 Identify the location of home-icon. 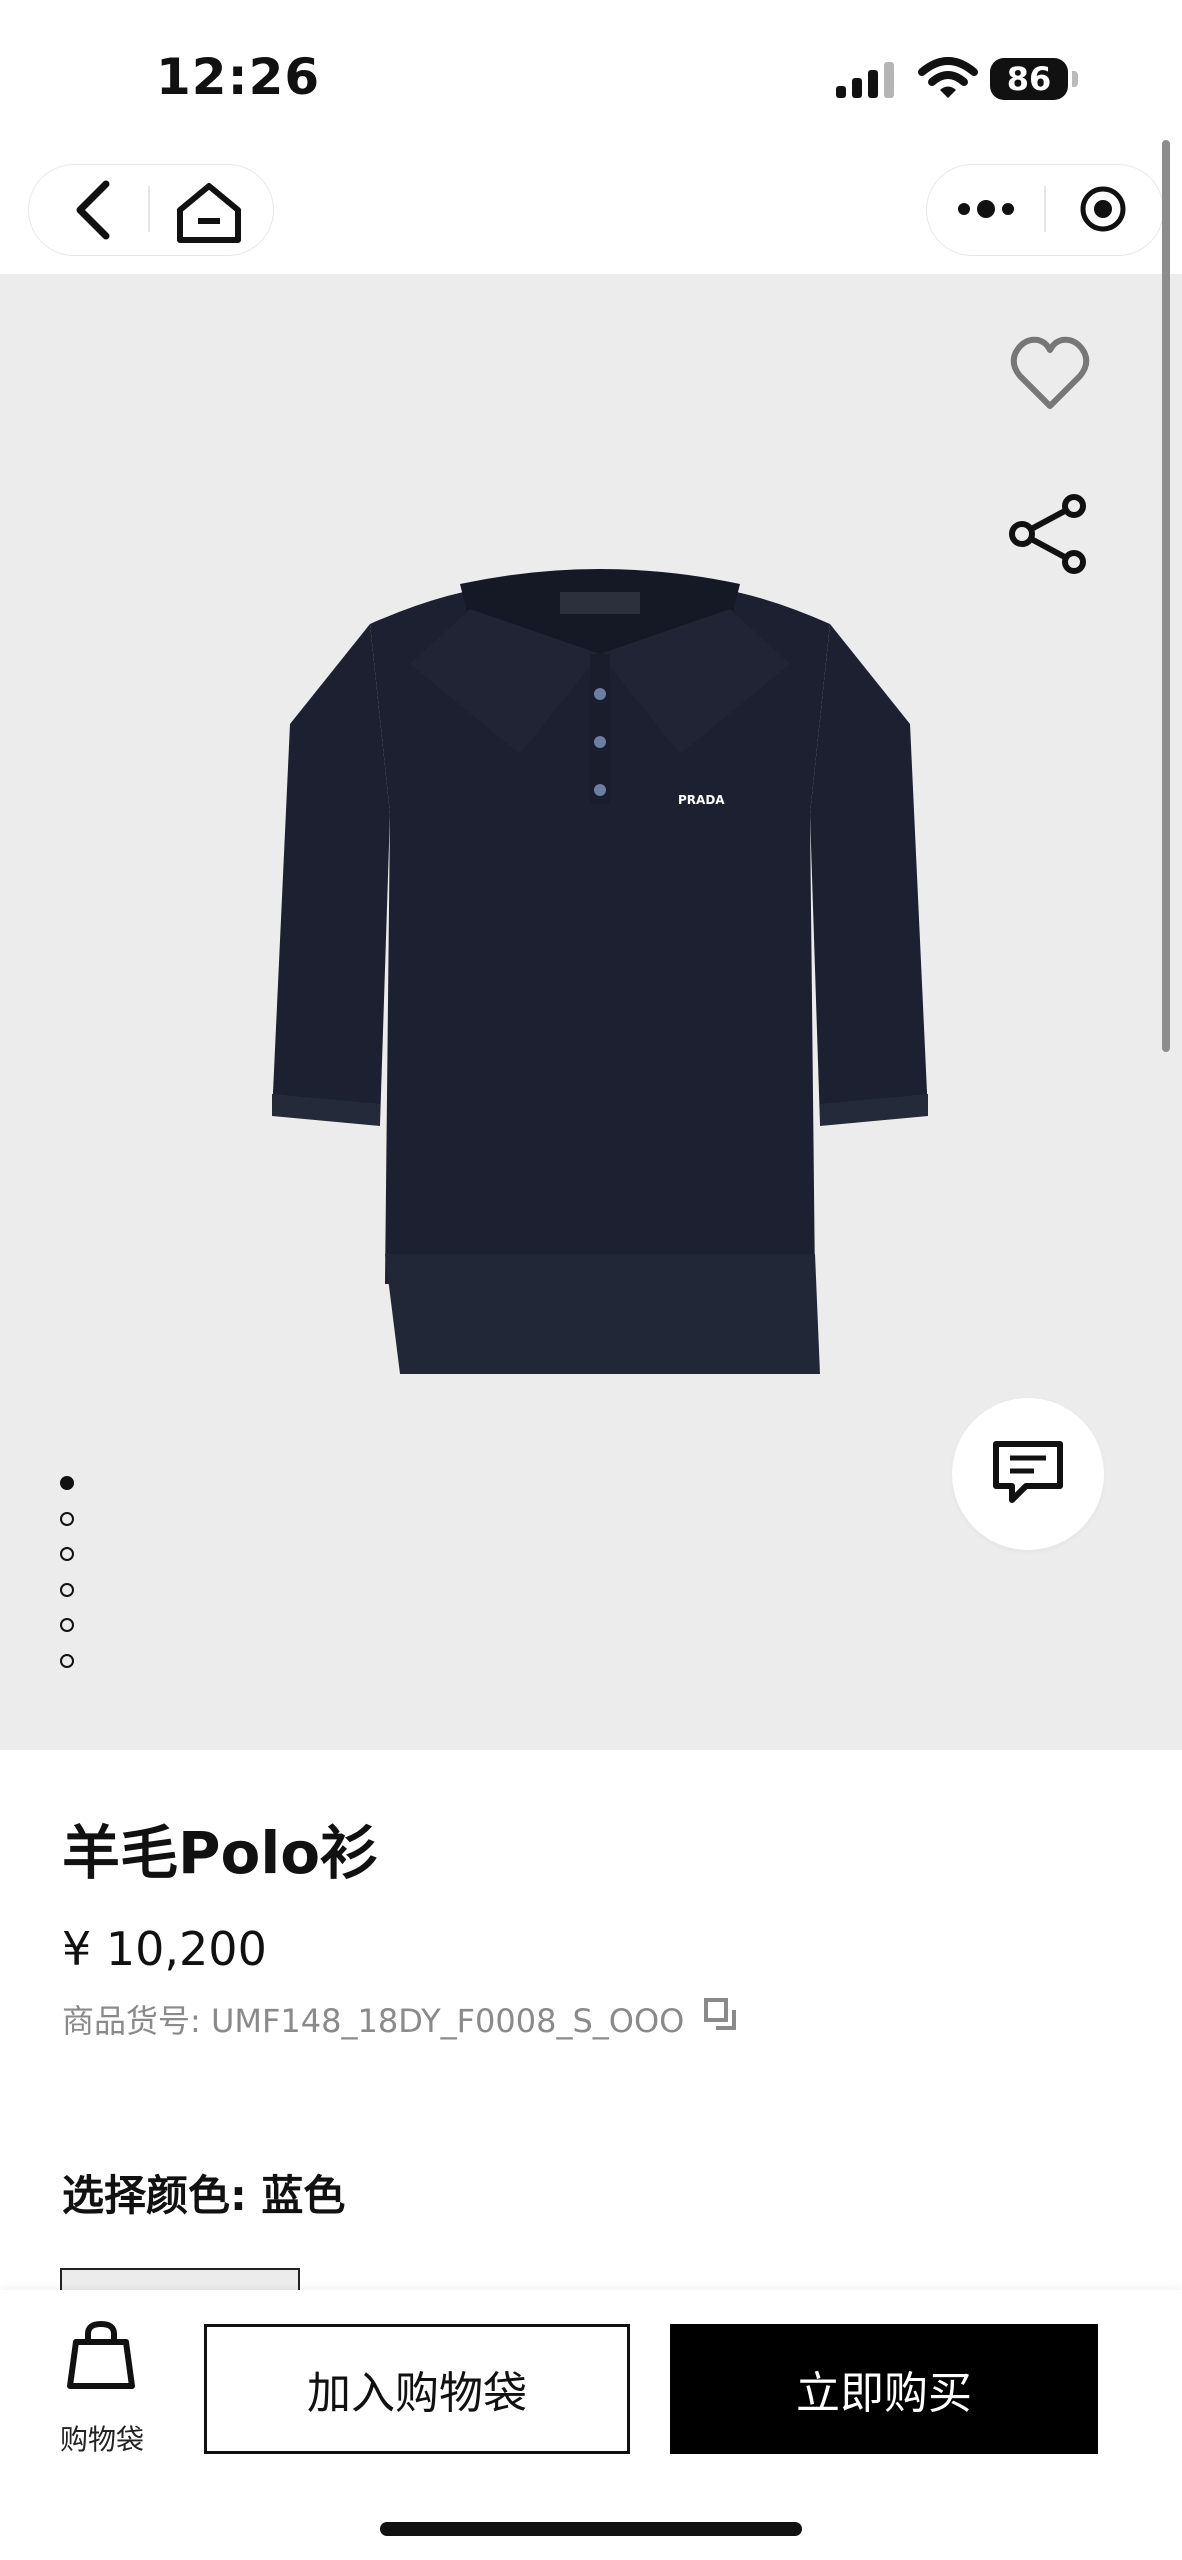
(209, 213).